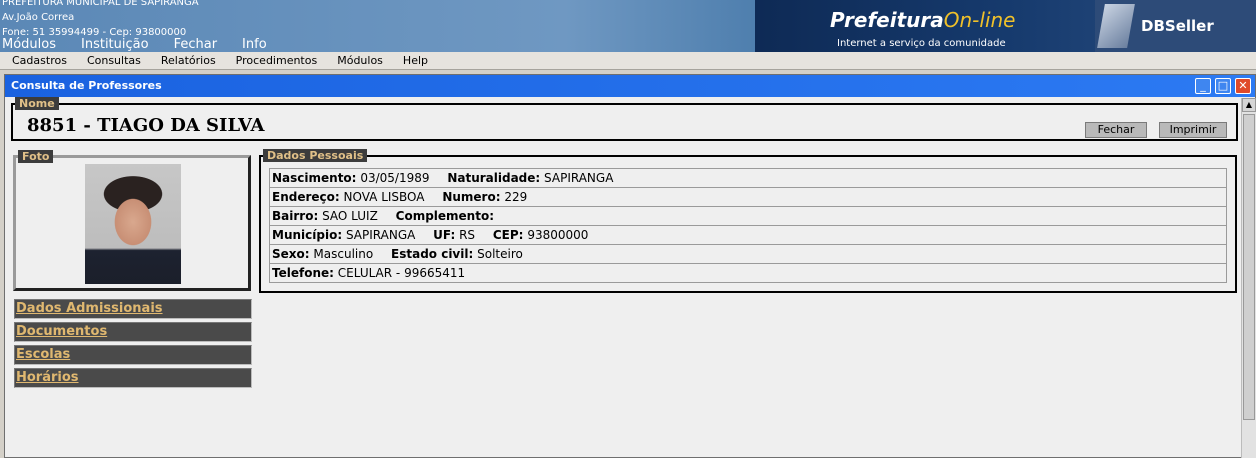 The width and height of the screenshot is (1256, 458). Describe the element at coordinates (432, 254) in the screenshot. I see `estado-civil-label: Estado civil:` at that location.